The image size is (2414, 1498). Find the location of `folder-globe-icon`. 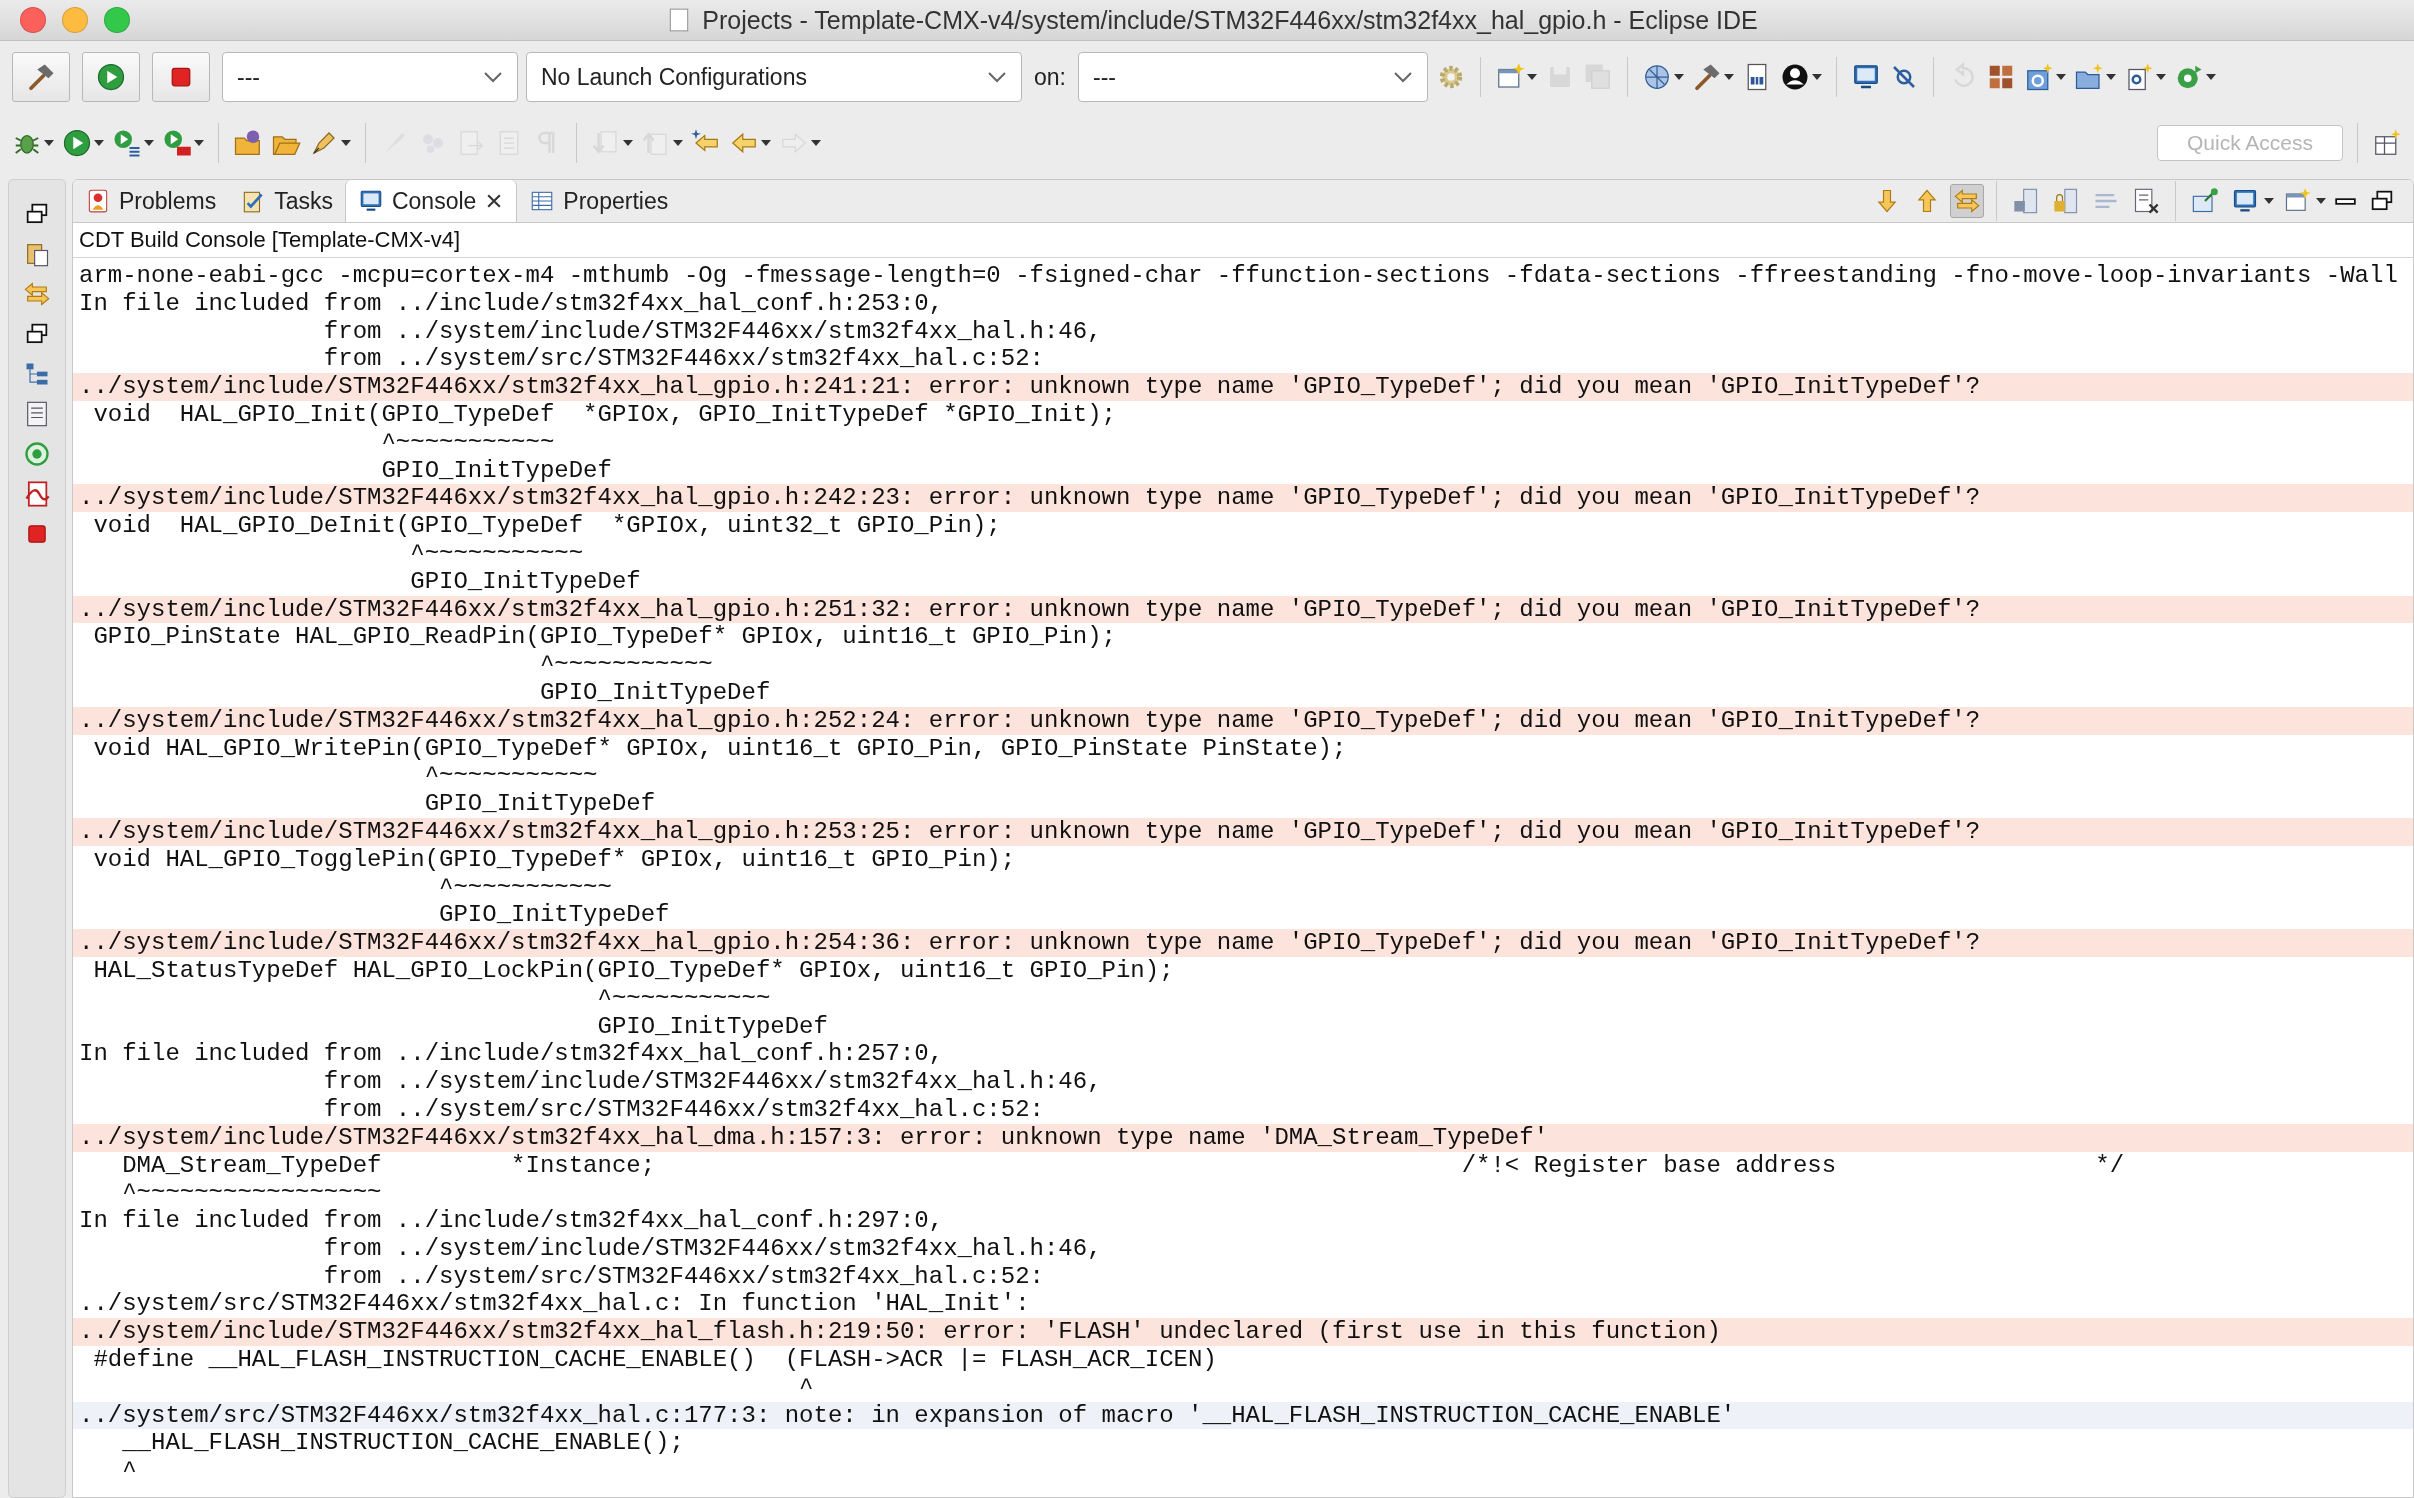

folder-globe-icon is located at coordinates (248, 143).